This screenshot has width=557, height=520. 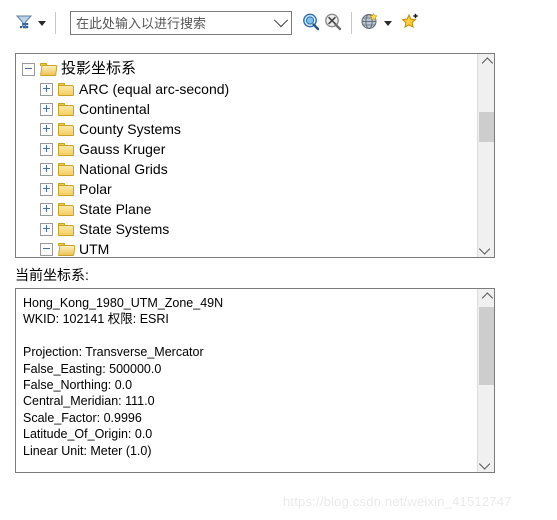 I want to click on filter-funnel-icon, so click(x=24, y=23).